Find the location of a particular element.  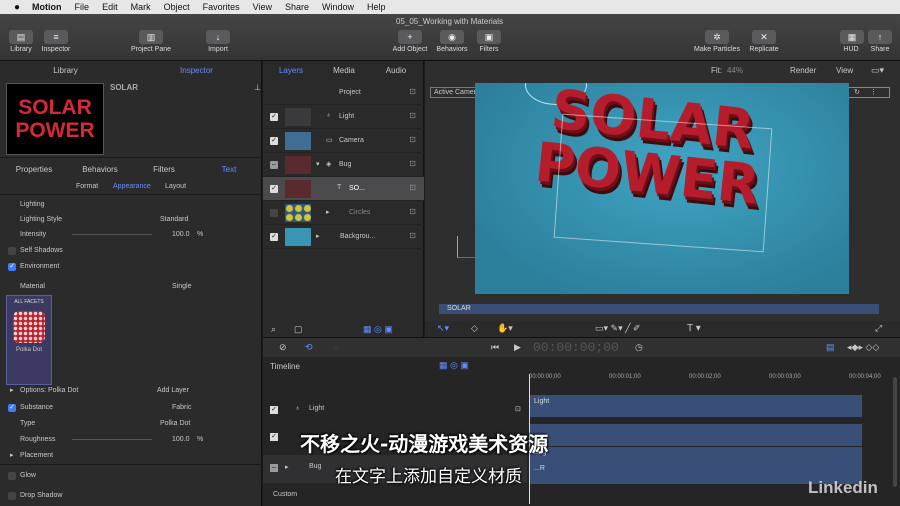

add-layer-popup: Add Layer is located at coordinates (173, 390).